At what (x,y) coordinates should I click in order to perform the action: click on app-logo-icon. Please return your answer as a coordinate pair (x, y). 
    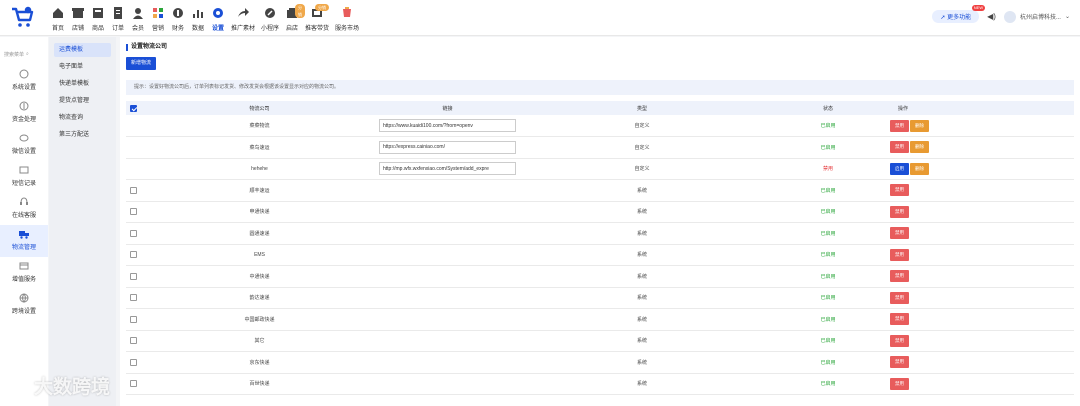
    Looking at the image, I should click on (22, 17).